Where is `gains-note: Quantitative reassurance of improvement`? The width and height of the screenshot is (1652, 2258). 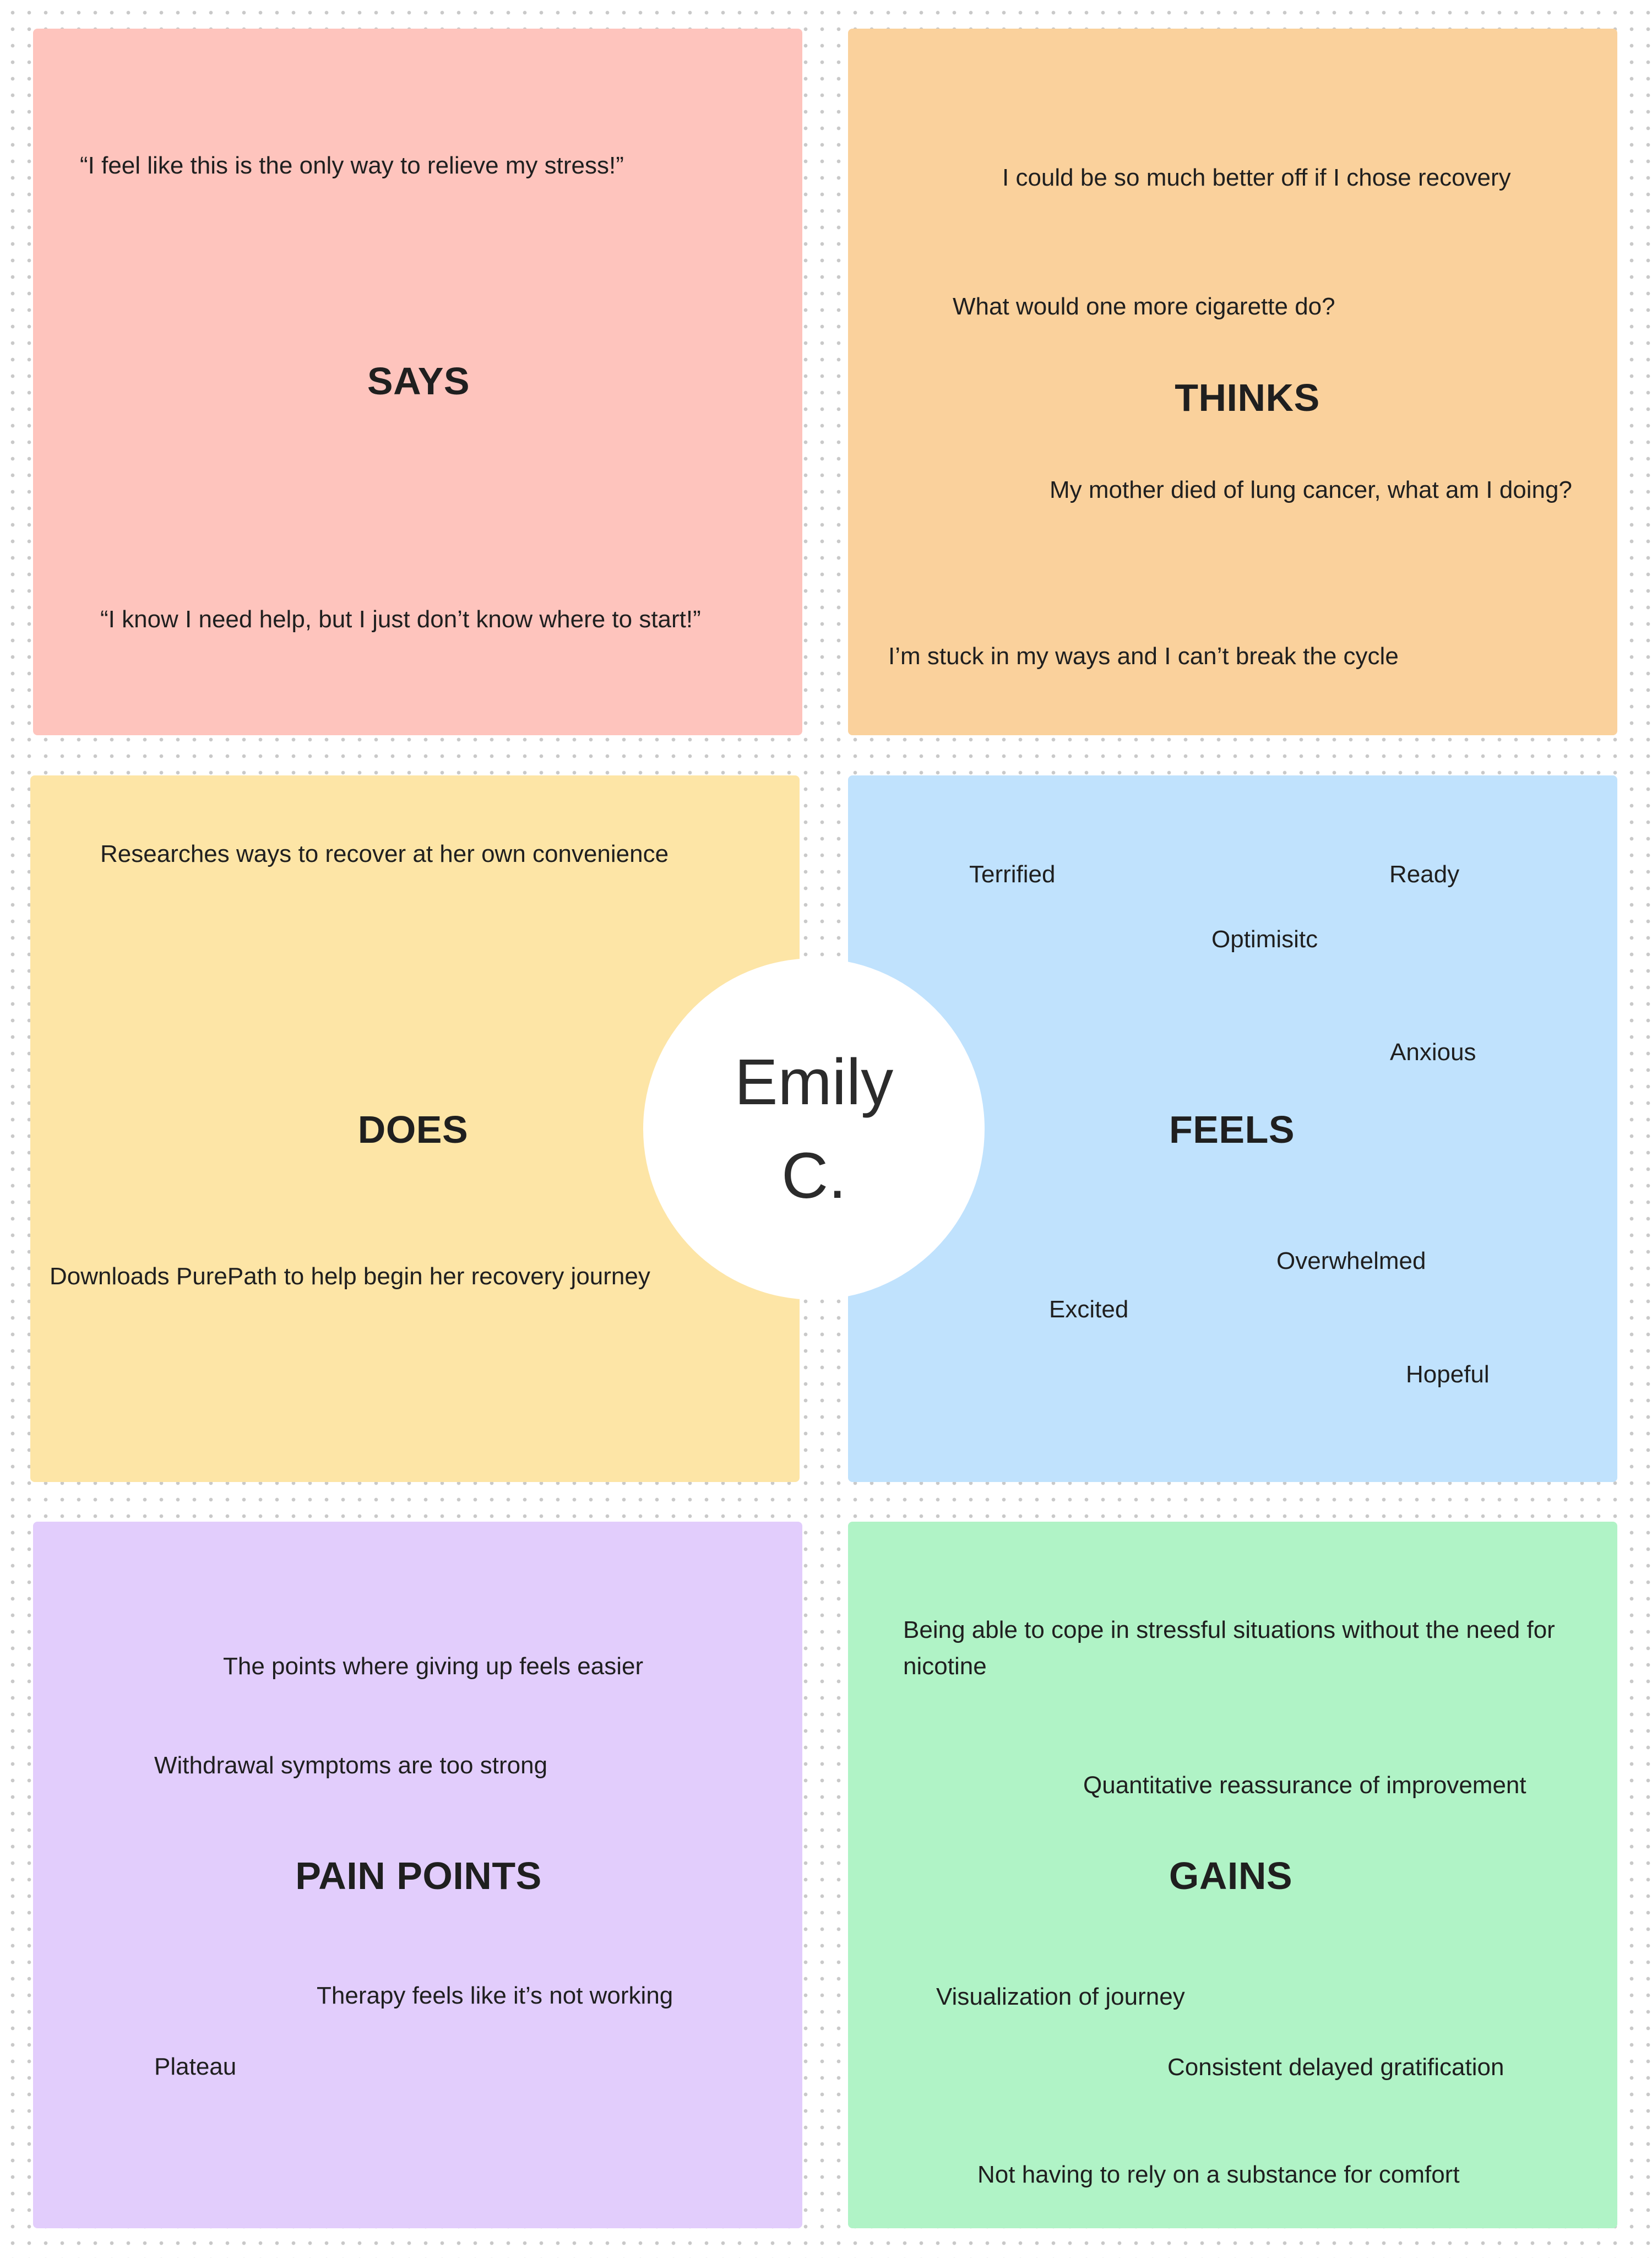
gains-note: Quantitative reassurance of improvement is located at coordinates (1304, 1786).